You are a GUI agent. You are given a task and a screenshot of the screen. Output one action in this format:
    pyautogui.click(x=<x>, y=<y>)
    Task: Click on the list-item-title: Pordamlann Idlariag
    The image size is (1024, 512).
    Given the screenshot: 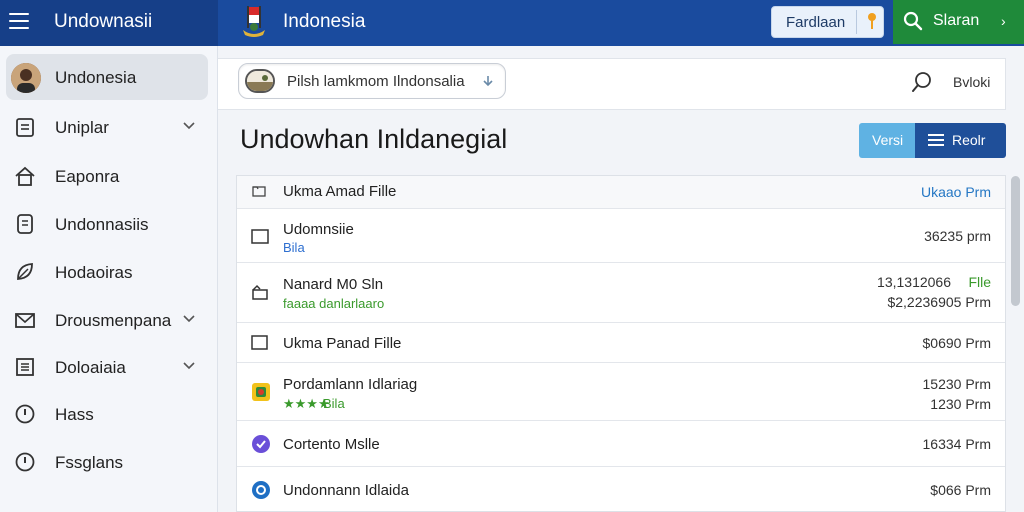 What is the action you would take?
    pyautogui.click(x=350, y=384)
    